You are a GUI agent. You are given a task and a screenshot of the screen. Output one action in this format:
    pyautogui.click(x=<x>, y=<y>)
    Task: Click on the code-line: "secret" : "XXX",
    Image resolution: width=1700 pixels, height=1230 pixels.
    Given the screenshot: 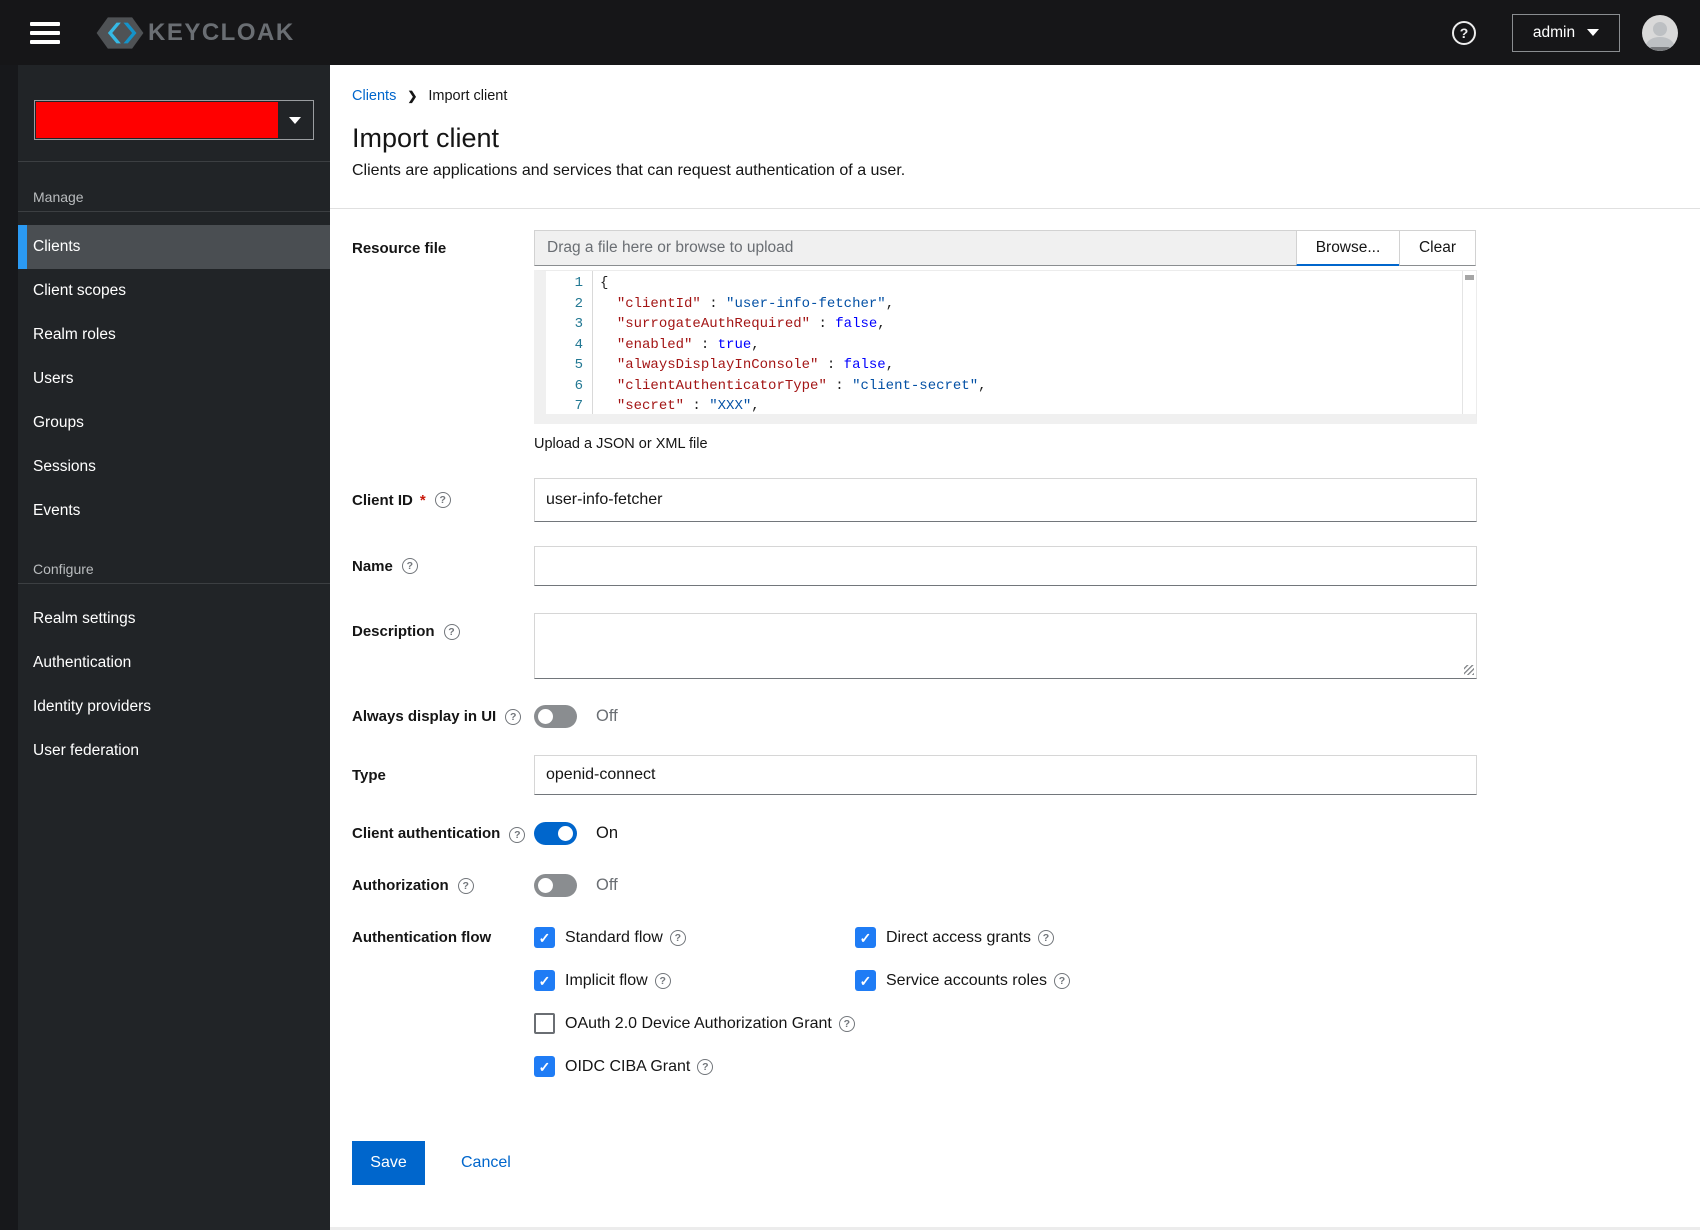 What is the action you would take?
    pyautogui.click(x=688, y=406)
    